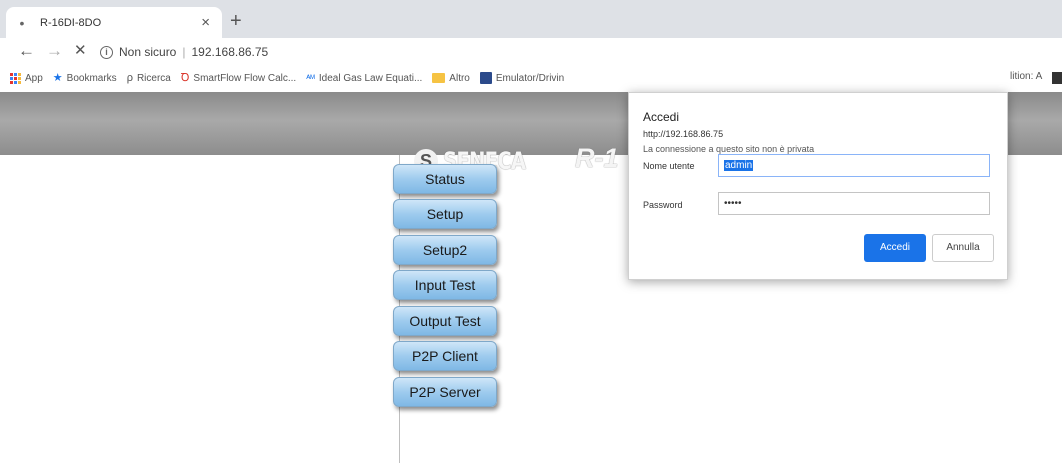 The image size is (1062, 463). I want to click on bookmark-emulator: Emulator/Drivin, so click(522, 78).